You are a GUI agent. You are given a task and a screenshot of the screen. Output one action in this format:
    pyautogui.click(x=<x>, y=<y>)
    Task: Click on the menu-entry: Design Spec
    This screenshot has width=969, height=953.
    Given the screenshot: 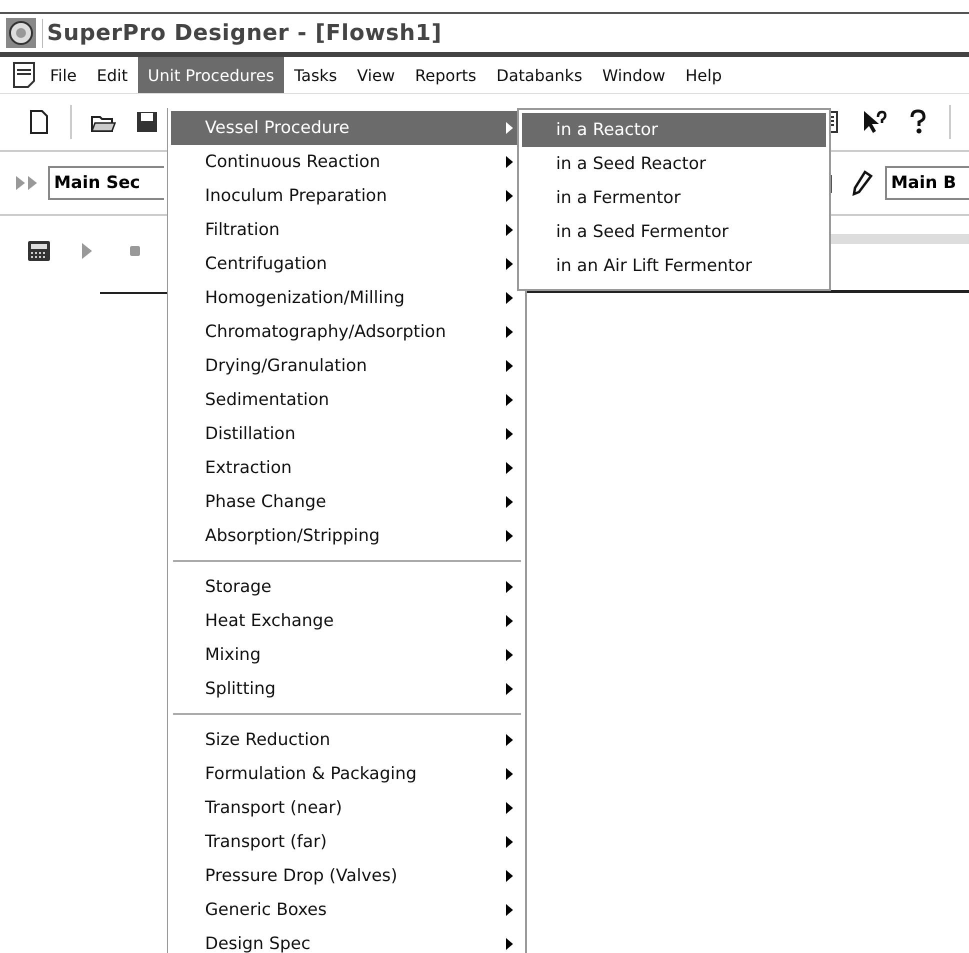 What is the action you would take?
    pyautogui.click(x=347, y=940)
    